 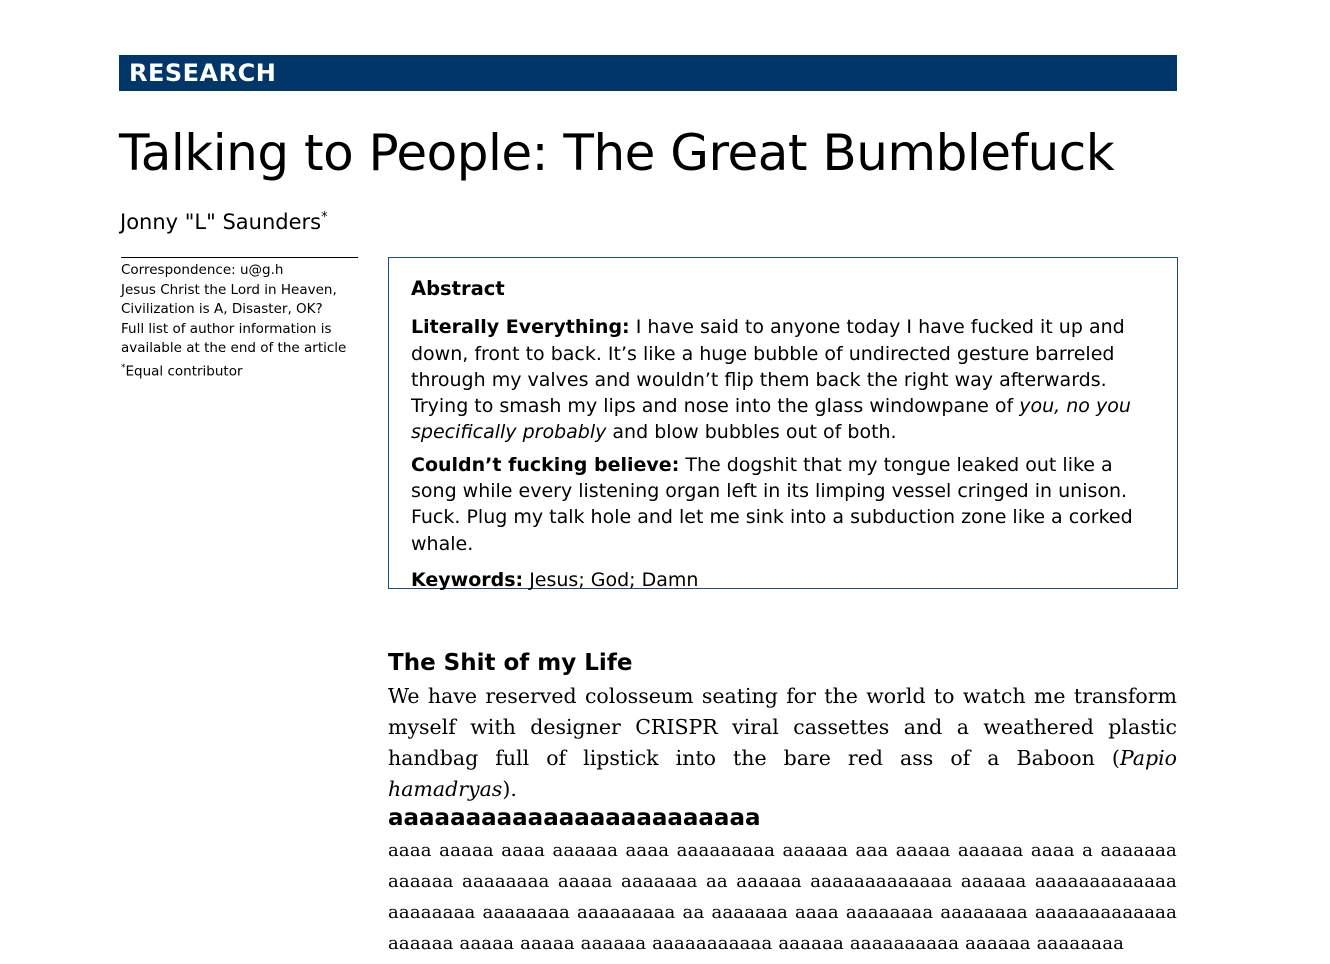 I want to click on abstract-heading: Abstract, so click(x=458, y=288).